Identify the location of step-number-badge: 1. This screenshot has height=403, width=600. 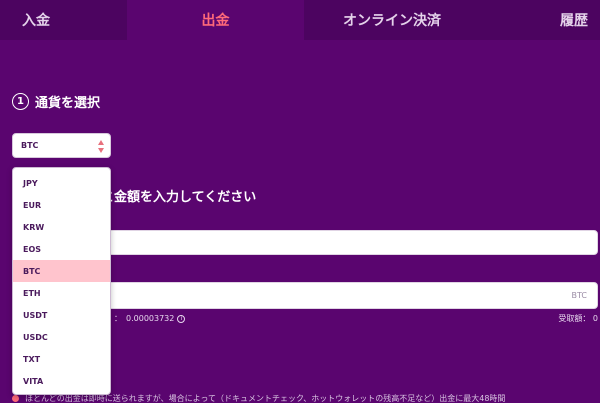
(20, 101).